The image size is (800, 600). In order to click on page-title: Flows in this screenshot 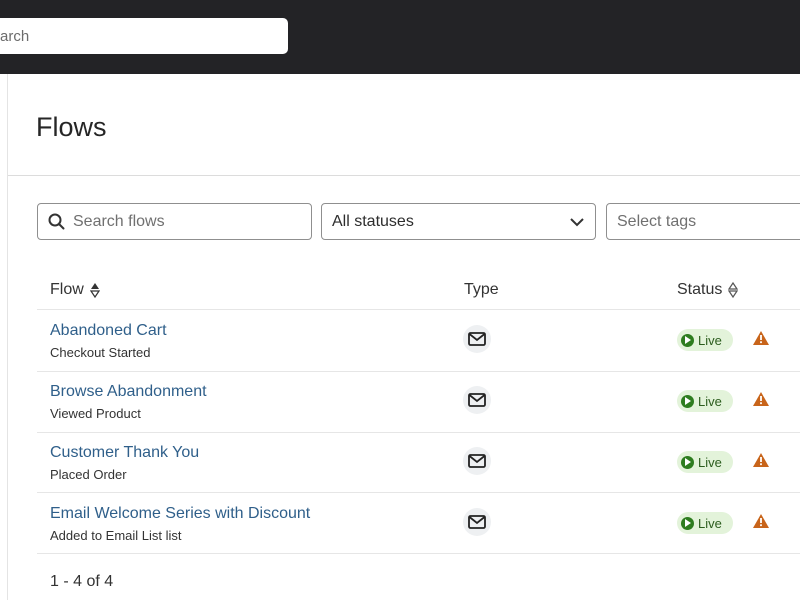, I will do `click(71, 127)`.